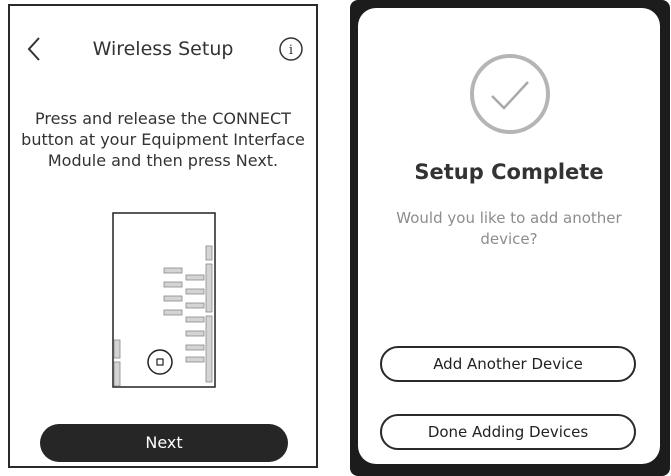 The height and width of the screenshot is (476, 671). Describe the element at coordinates (164, 443) in the screenshot. I see `next-button: Next` at that location.